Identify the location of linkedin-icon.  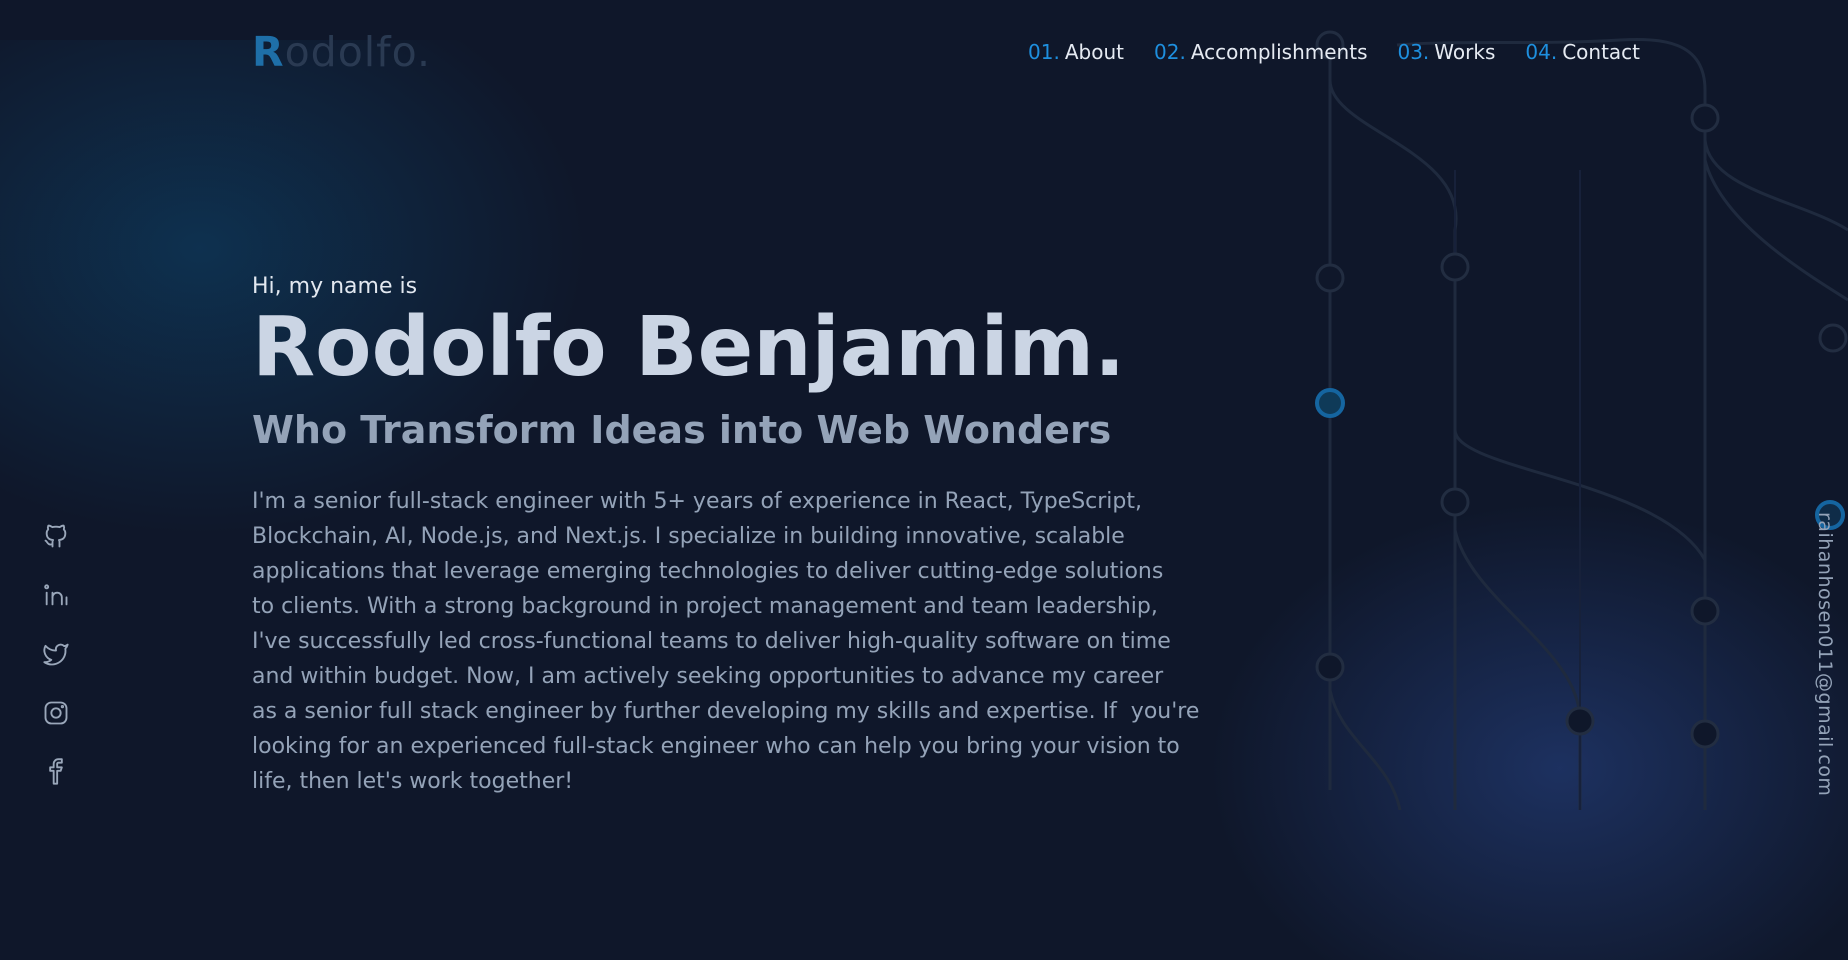
(56, 595).